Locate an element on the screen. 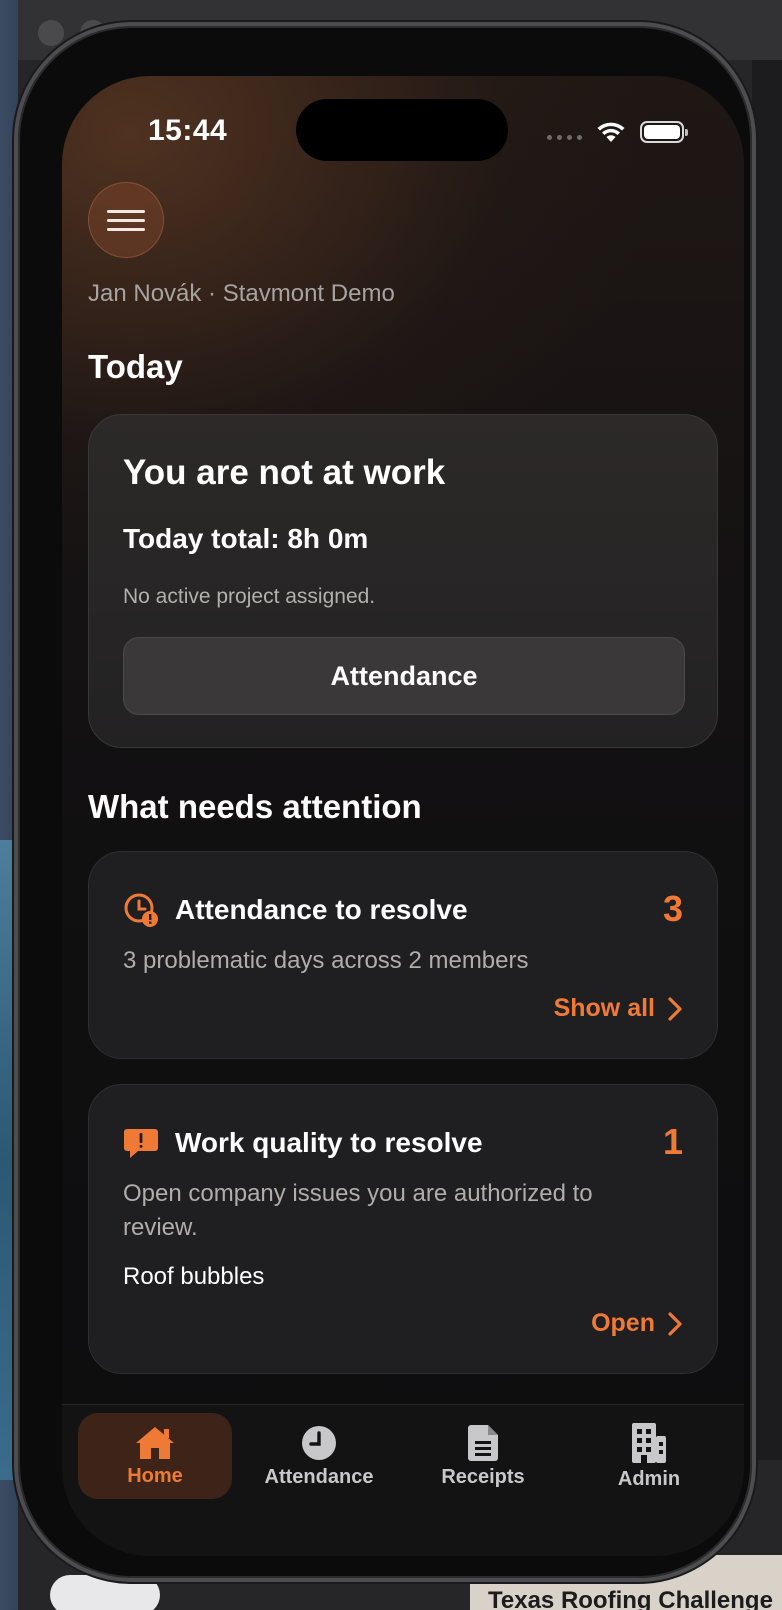 The height and width of the screenshot is (1610, 782). card-description: 3 problematic days across 2 members is located at coordinates (326, 960).